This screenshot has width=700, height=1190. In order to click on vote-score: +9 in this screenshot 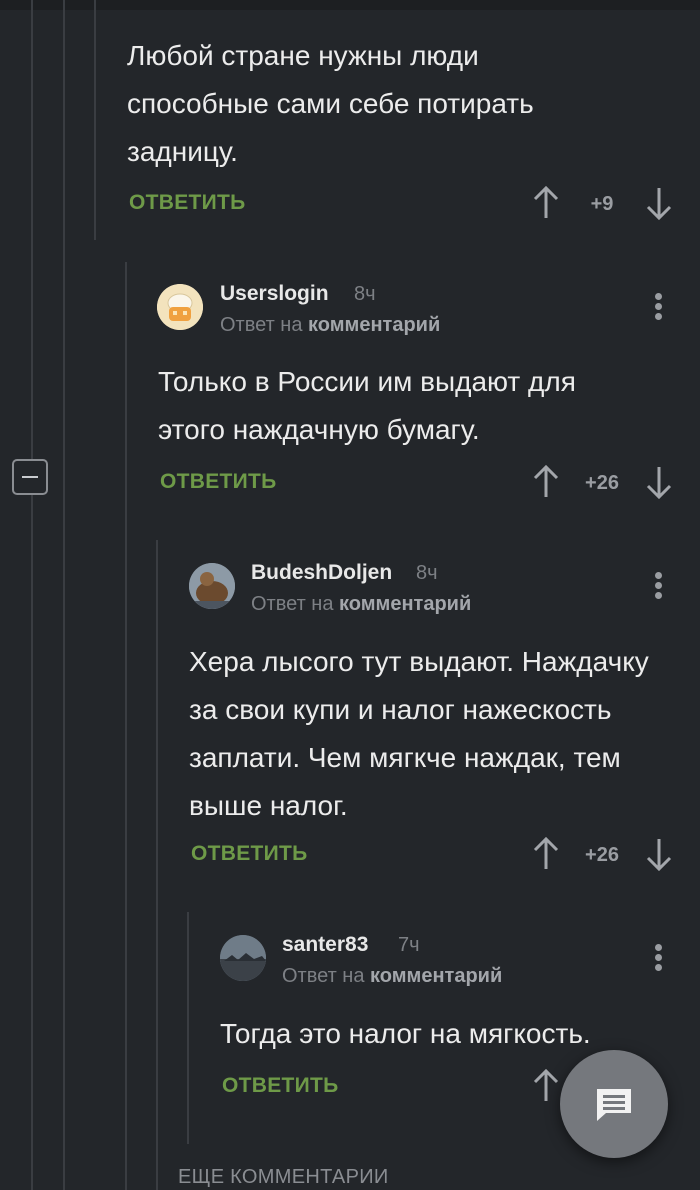, I will do `click(602, 204)`.